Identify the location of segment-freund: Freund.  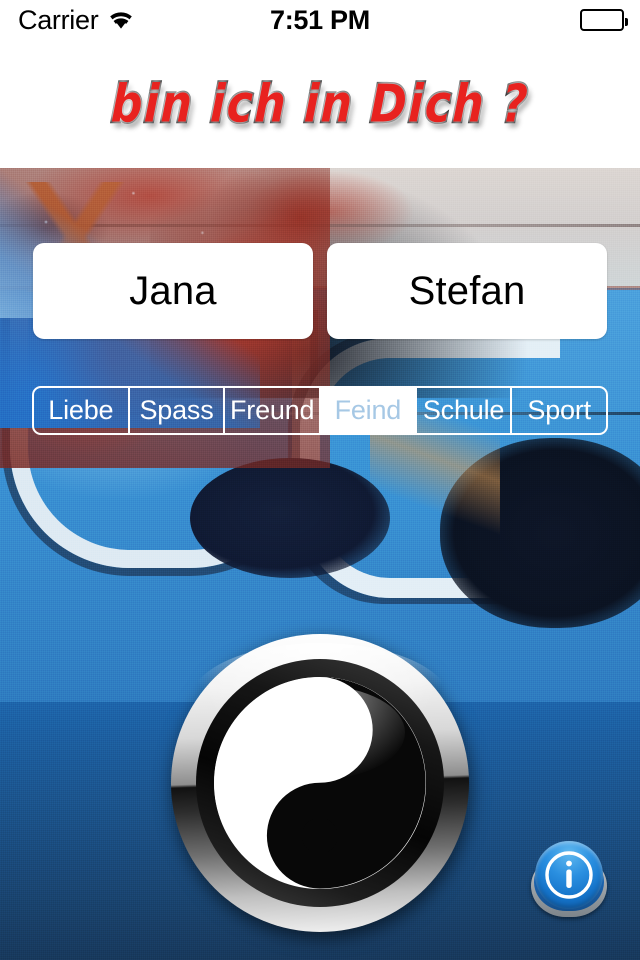
(273, 410).